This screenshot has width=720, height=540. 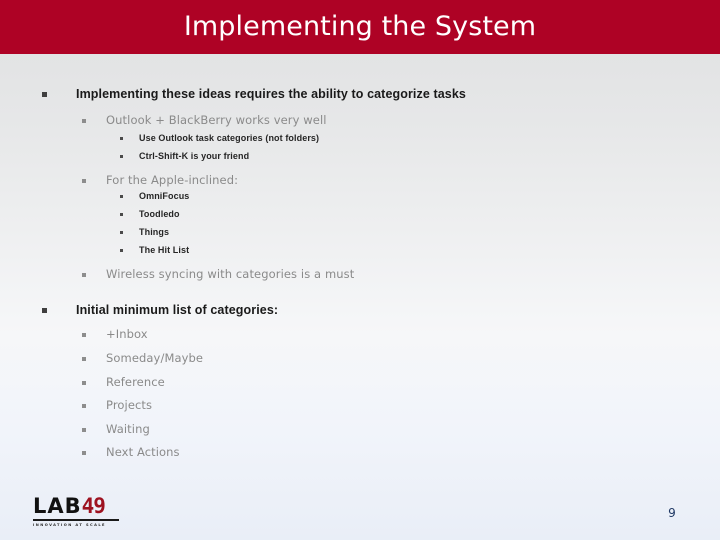 I want to click on bullet-text: Waiting, so click(x=128, y=429).